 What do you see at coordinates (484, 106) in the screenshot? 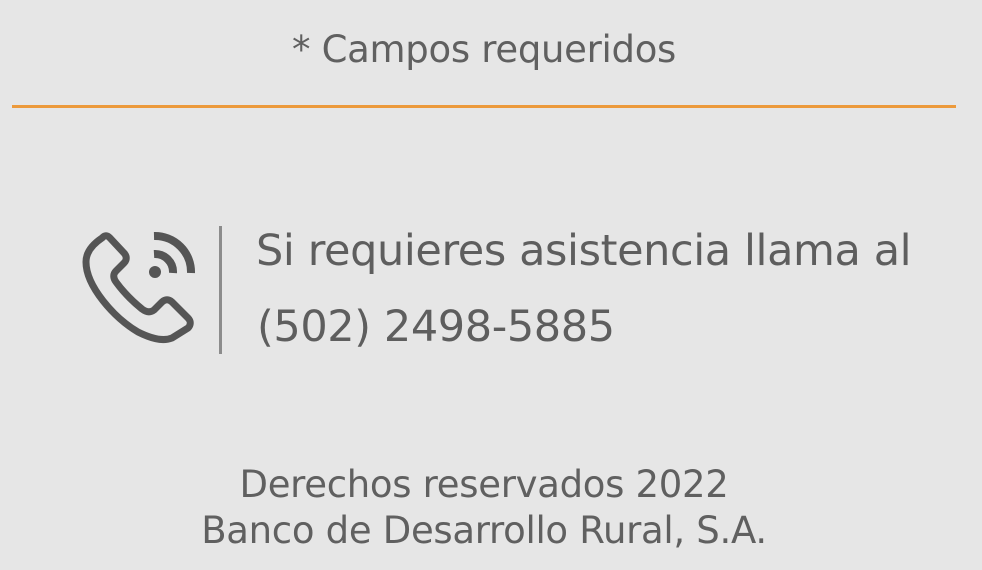
I see `orange-divider` at bounding box center [484, 106].